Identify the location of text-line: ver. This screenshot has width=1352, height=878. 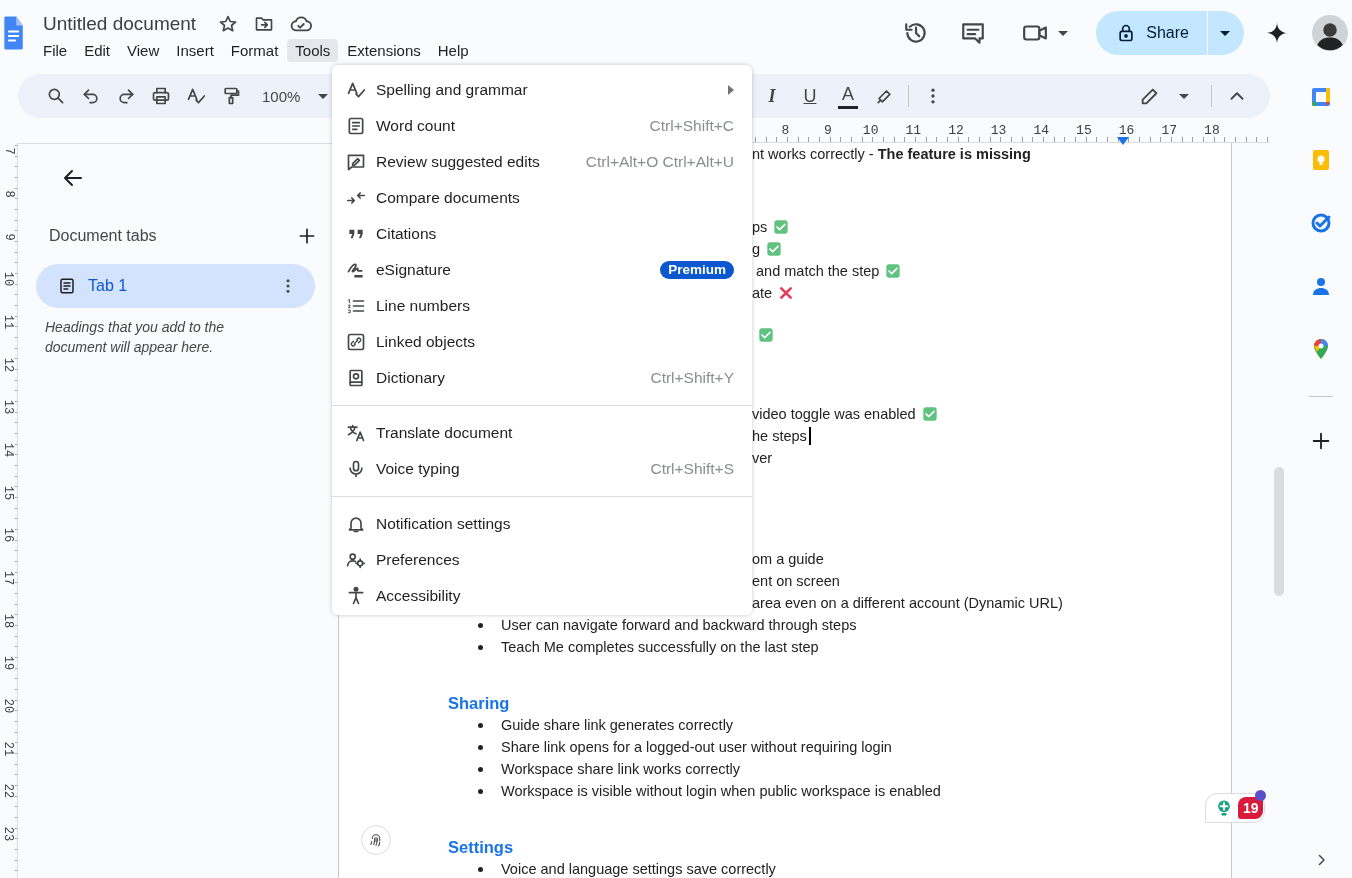
(762, 458).